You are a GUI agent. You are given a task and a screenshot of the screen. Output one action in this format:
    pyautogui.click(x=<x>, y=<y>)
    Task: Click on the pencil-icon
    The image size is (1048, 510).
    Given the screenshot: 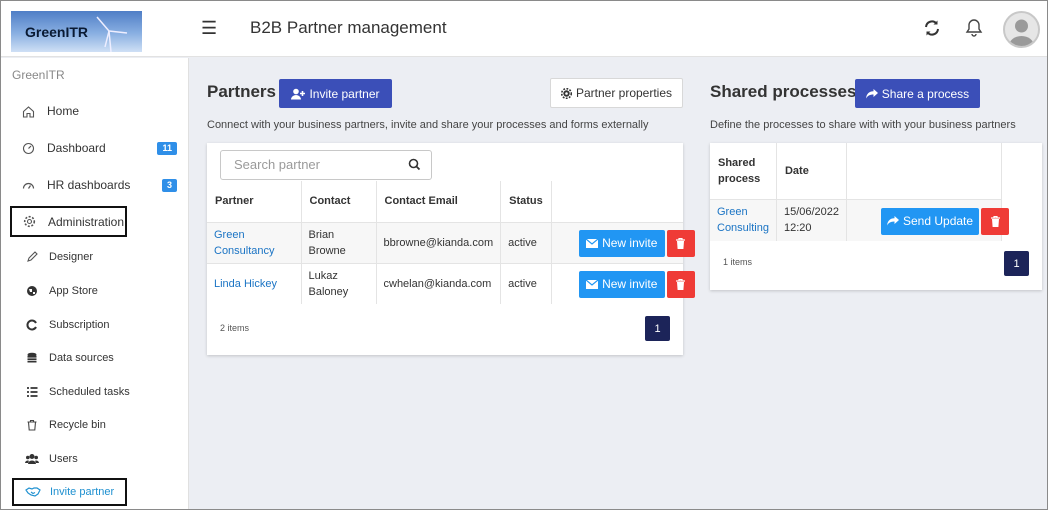 What is the action you would take?
    pyautogui.click(x=32, y=257)
    